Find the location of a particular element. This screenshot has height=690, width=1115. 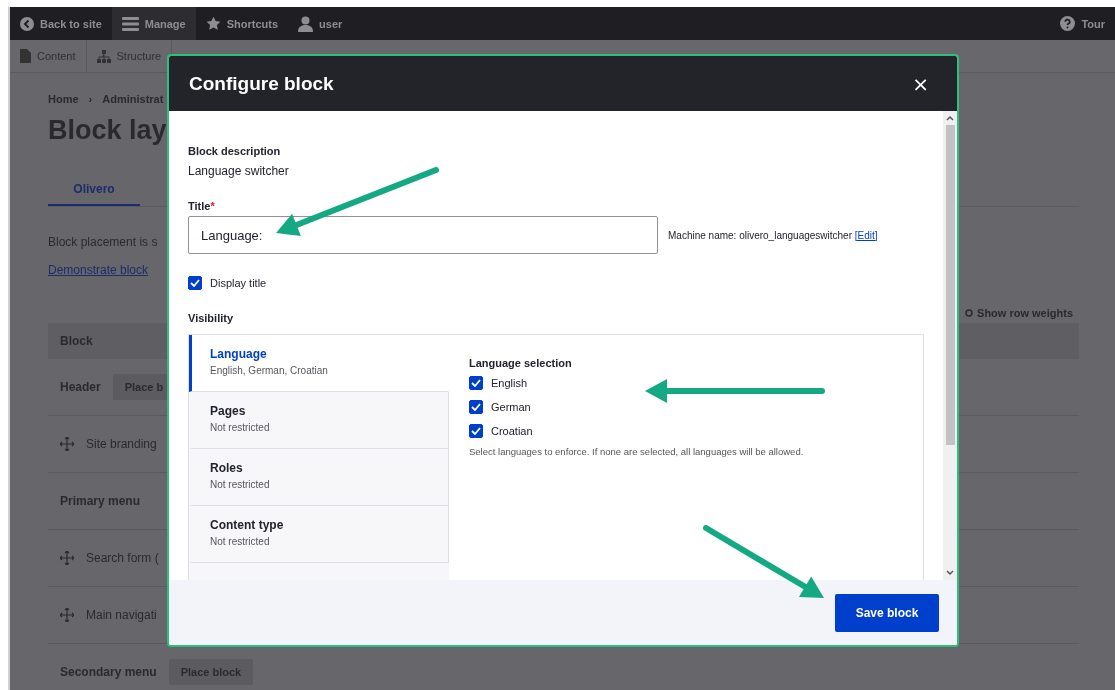

tour-button: Tour is located at coordinates (1082, 23).